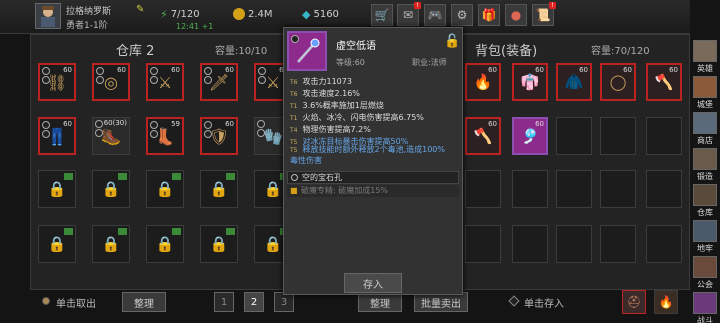  I want to click on warehouse-item-slot: 60 ⛓, so click(57, 82).